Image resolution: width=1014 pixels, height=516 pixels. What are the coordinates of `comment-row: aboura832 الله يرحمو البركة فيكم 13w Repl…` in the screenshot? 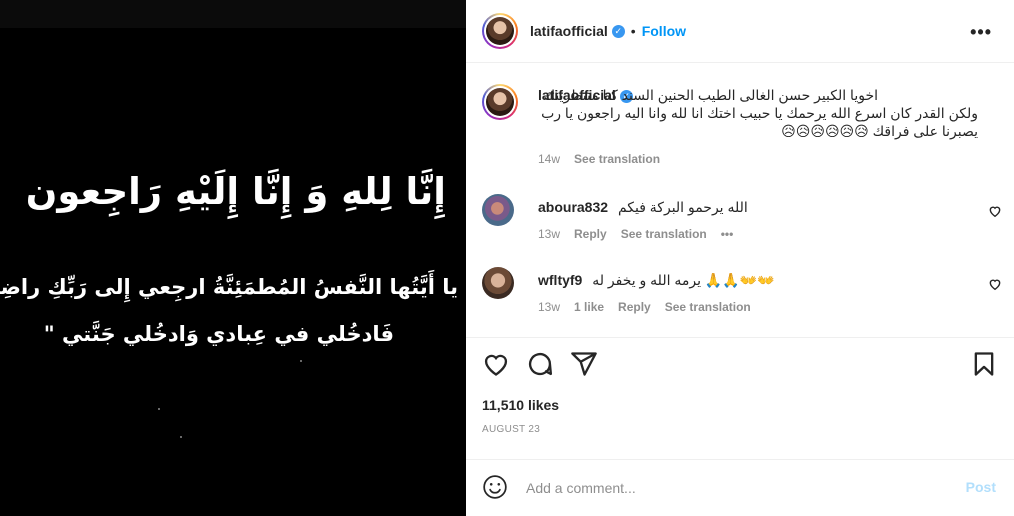 It's located at (742, 219).